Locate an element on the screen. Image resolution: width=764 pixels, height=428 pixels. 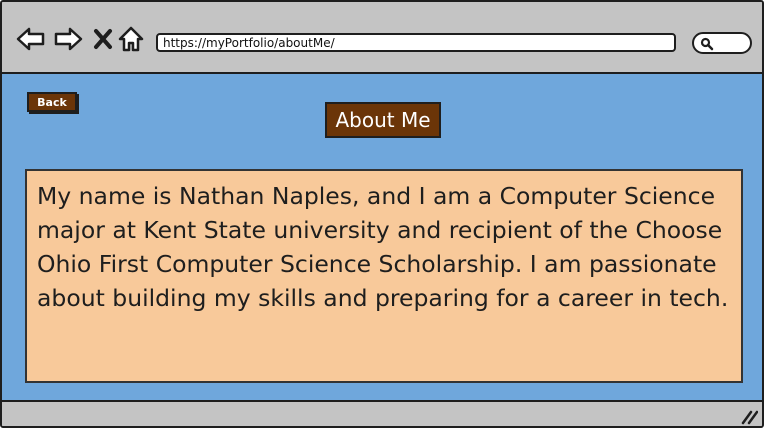
address-bar: https://myPortfolio/aboutMe/ is located at coordinates (416, 42).